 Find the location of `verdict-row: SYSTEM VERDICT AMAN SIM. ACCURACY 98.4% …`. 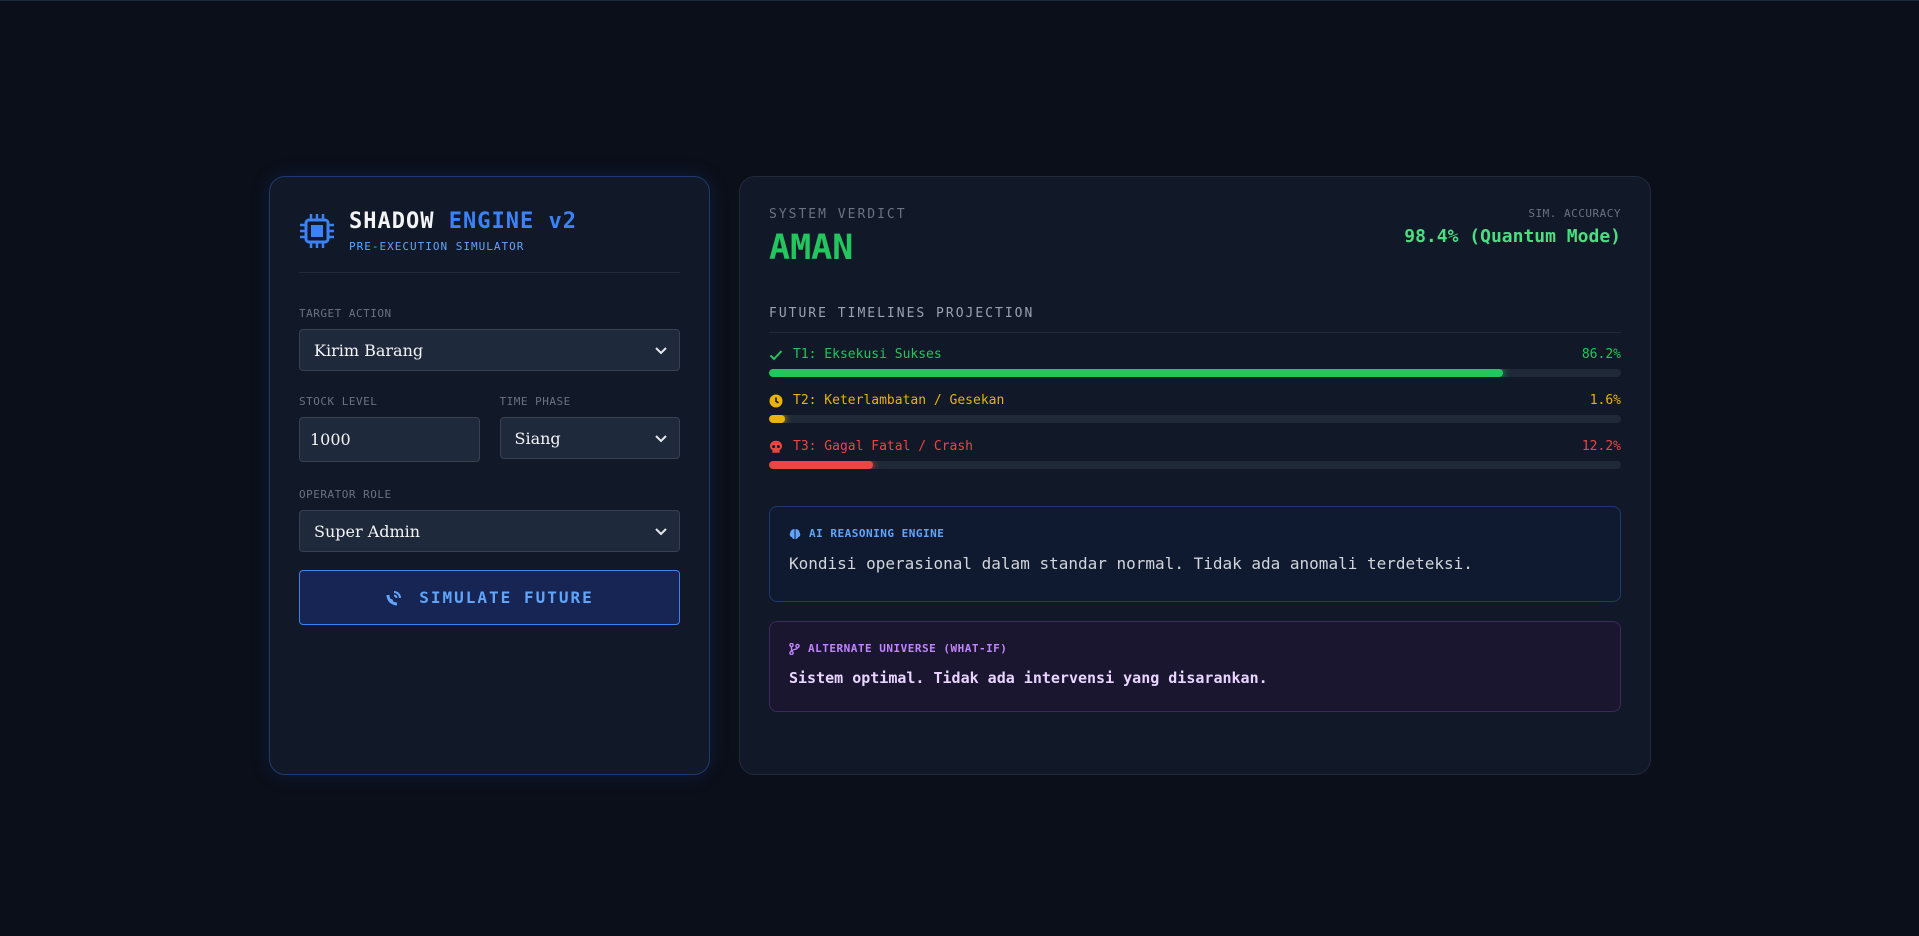

verdict-row: SYSTEM VERDICT AMAN SIM. ACCURACY 98.4% … is located at coordinates (1195, 237).